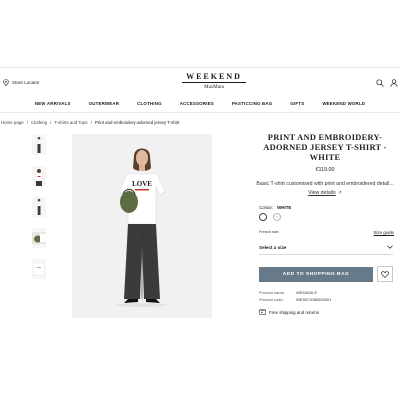 The image size is (400, 400). What do you see at coordinates (200, 112) in the screenshot?
I see `nav-divider` at bounding box center [200, 112].